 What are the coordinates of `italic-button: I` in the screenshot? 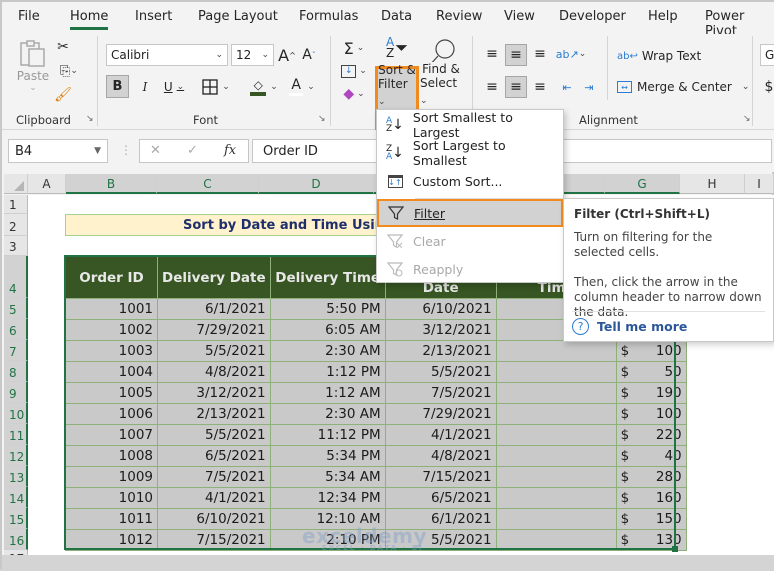 It's located at (145, 86).